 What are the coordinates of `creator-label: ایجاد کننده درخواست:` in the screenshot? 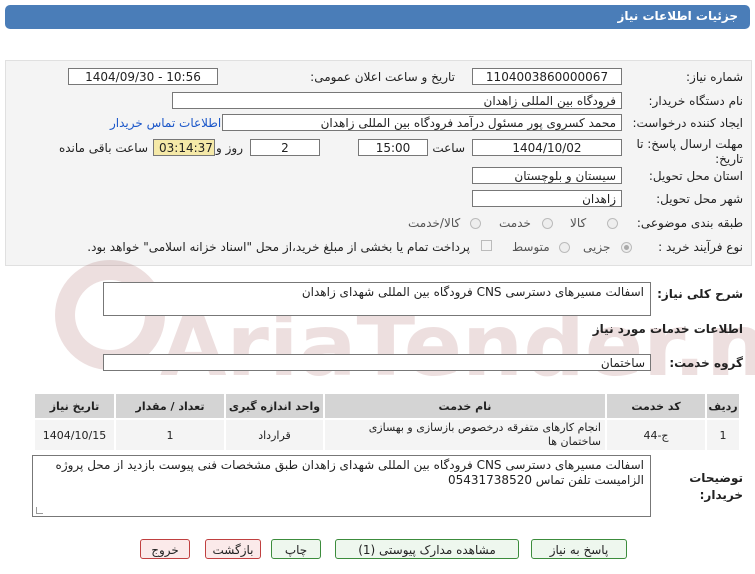 It's located at (687, 123).